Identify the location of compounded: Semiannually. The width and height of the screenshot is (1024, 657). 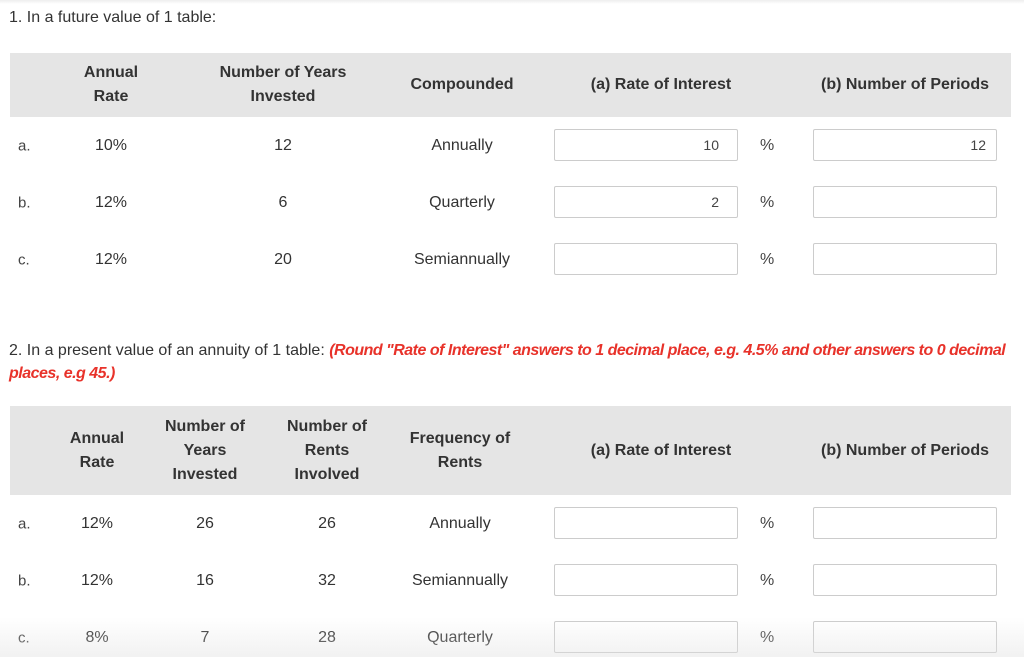
(462, 259).